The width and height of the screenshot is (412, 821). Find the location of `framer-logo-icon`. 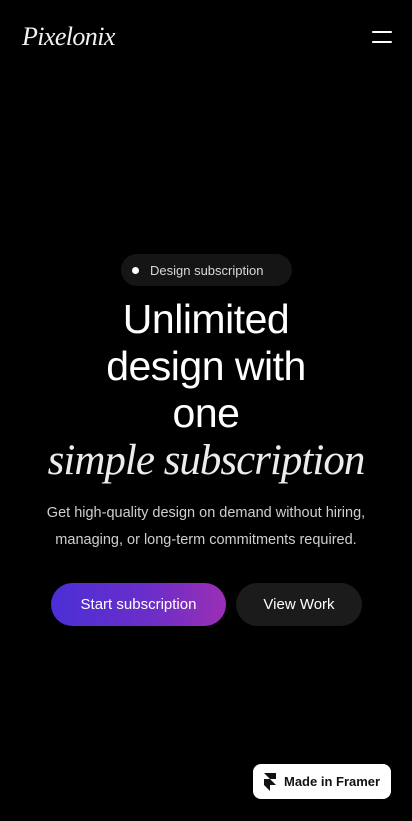

framer-logo-icon is located at coordinates (270, 781).